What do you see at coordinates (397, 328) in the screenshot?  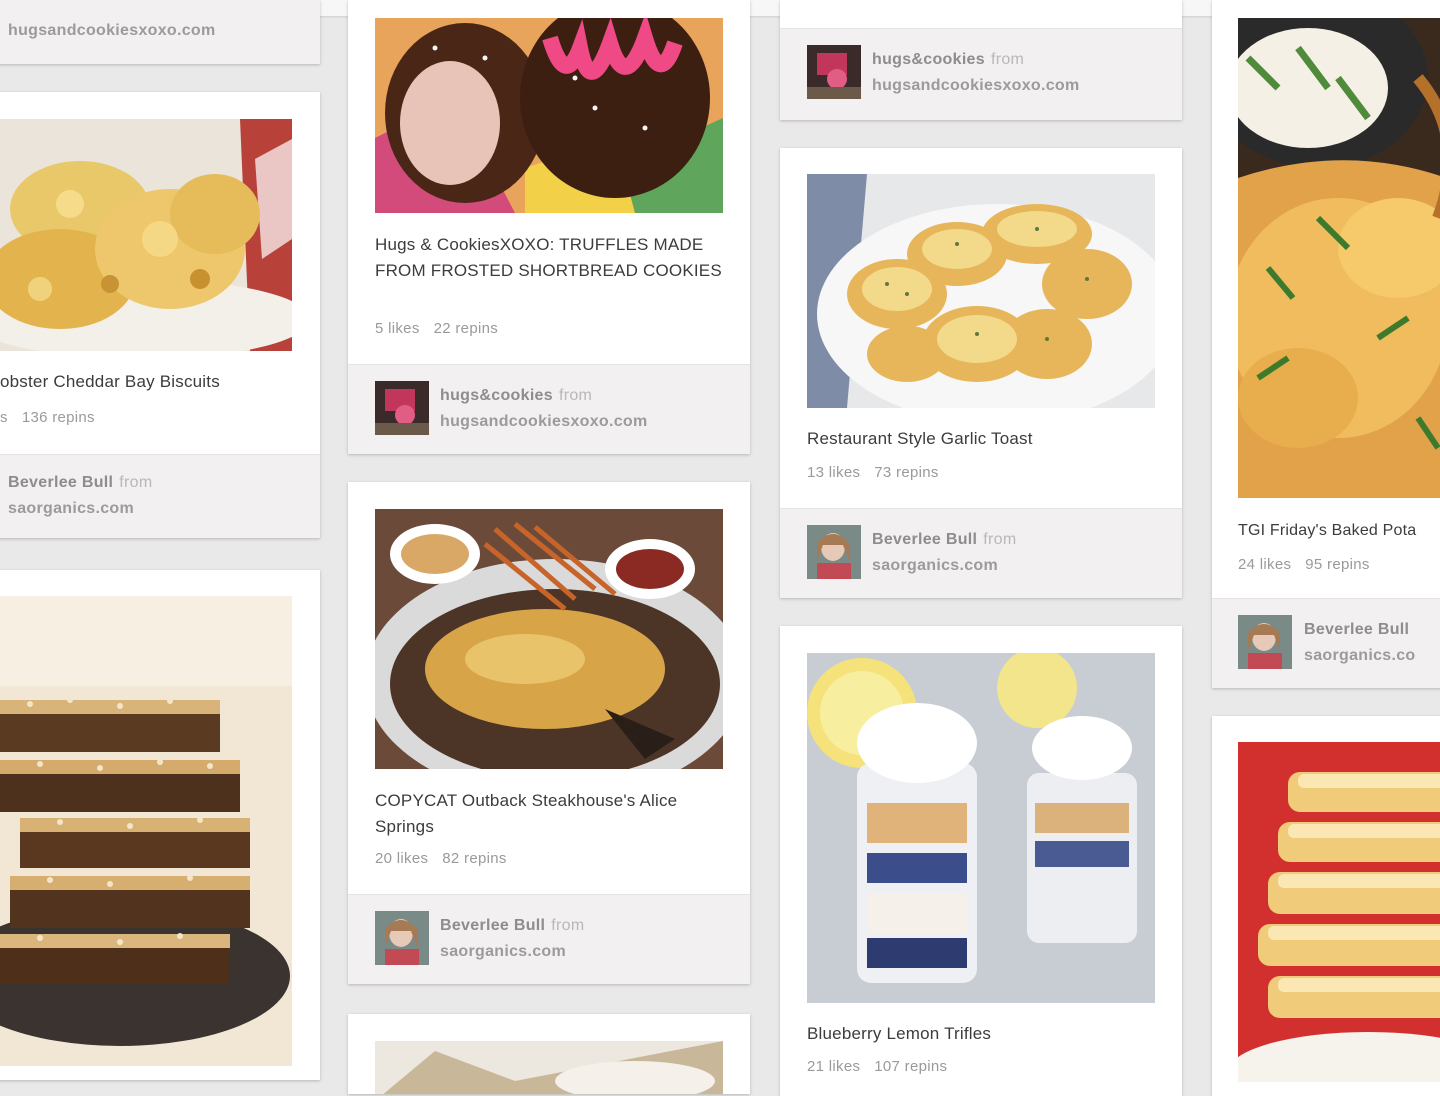 I see `likes-count: 5 likes` at bounding box center [397, 328].